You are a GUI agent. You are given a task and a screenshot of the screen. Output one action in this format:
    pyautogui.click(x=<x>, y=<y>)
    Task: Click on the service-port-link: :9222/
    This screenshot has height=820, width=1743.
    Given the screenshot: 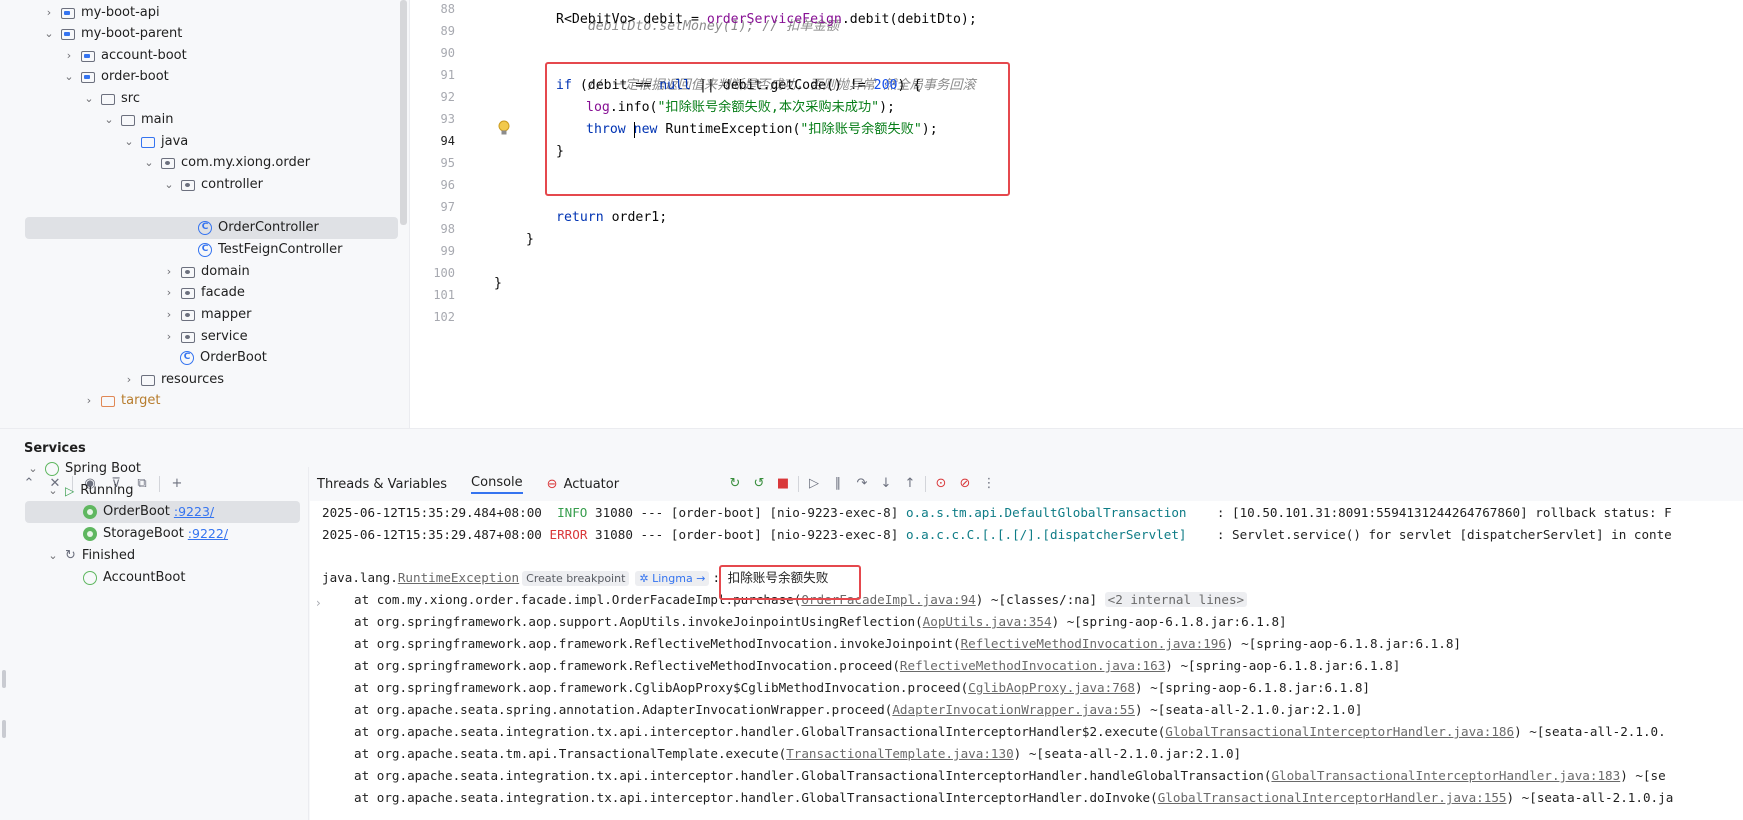 What is the action you would take?
    pyautogui.click(x=208, y=534)
    